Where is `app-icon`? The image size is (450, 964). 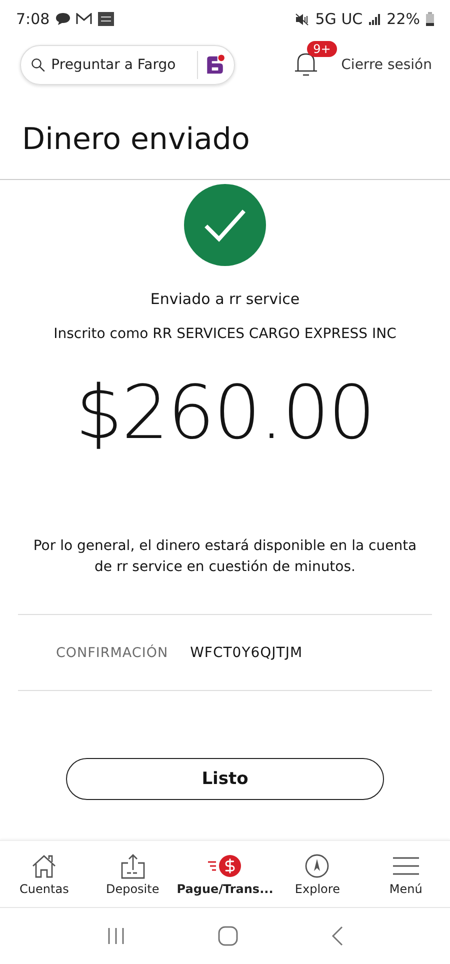 app-icon is located at coordinates (106, 19).